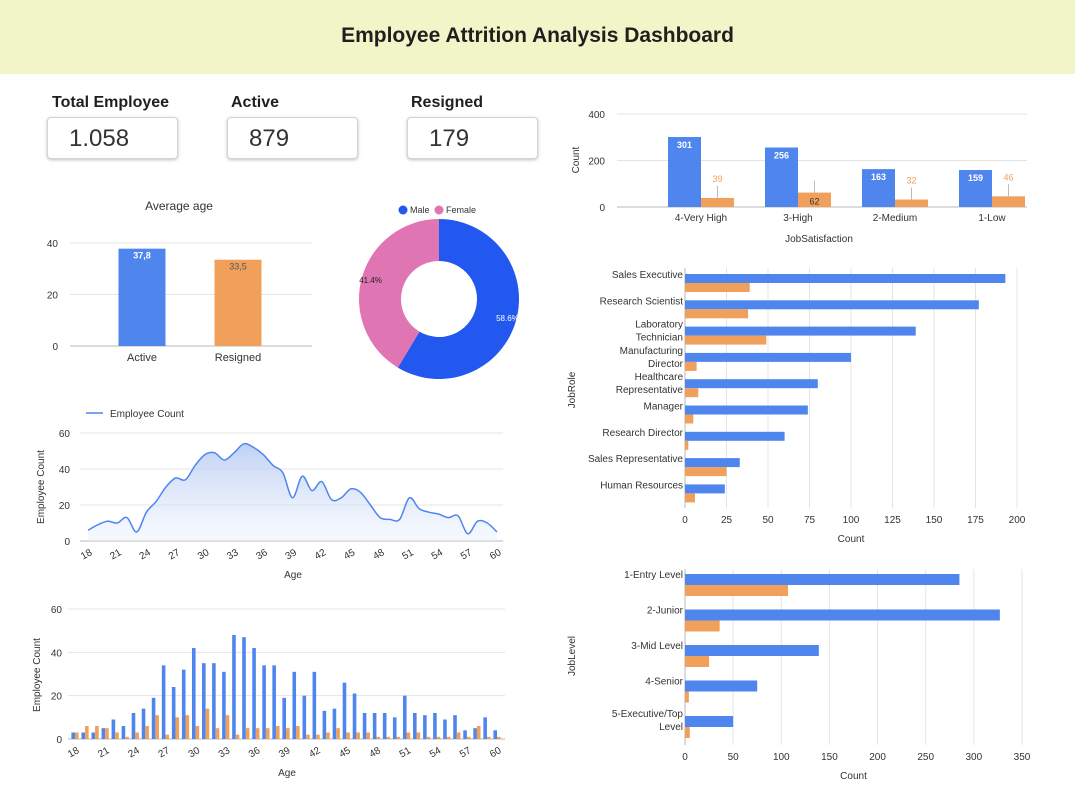 The width and height of the screenshot is (1075, 791). Describe the element at coordinates (641, 485) in the screenshot. I see `y-tick-label: Human Resources` at that location.